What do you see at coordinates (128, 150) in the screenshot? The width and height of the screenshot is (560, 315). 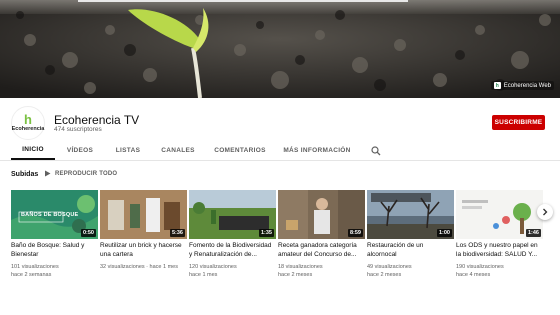 I see `tab-listas: LISTAS` at bounding box center [128, 150].